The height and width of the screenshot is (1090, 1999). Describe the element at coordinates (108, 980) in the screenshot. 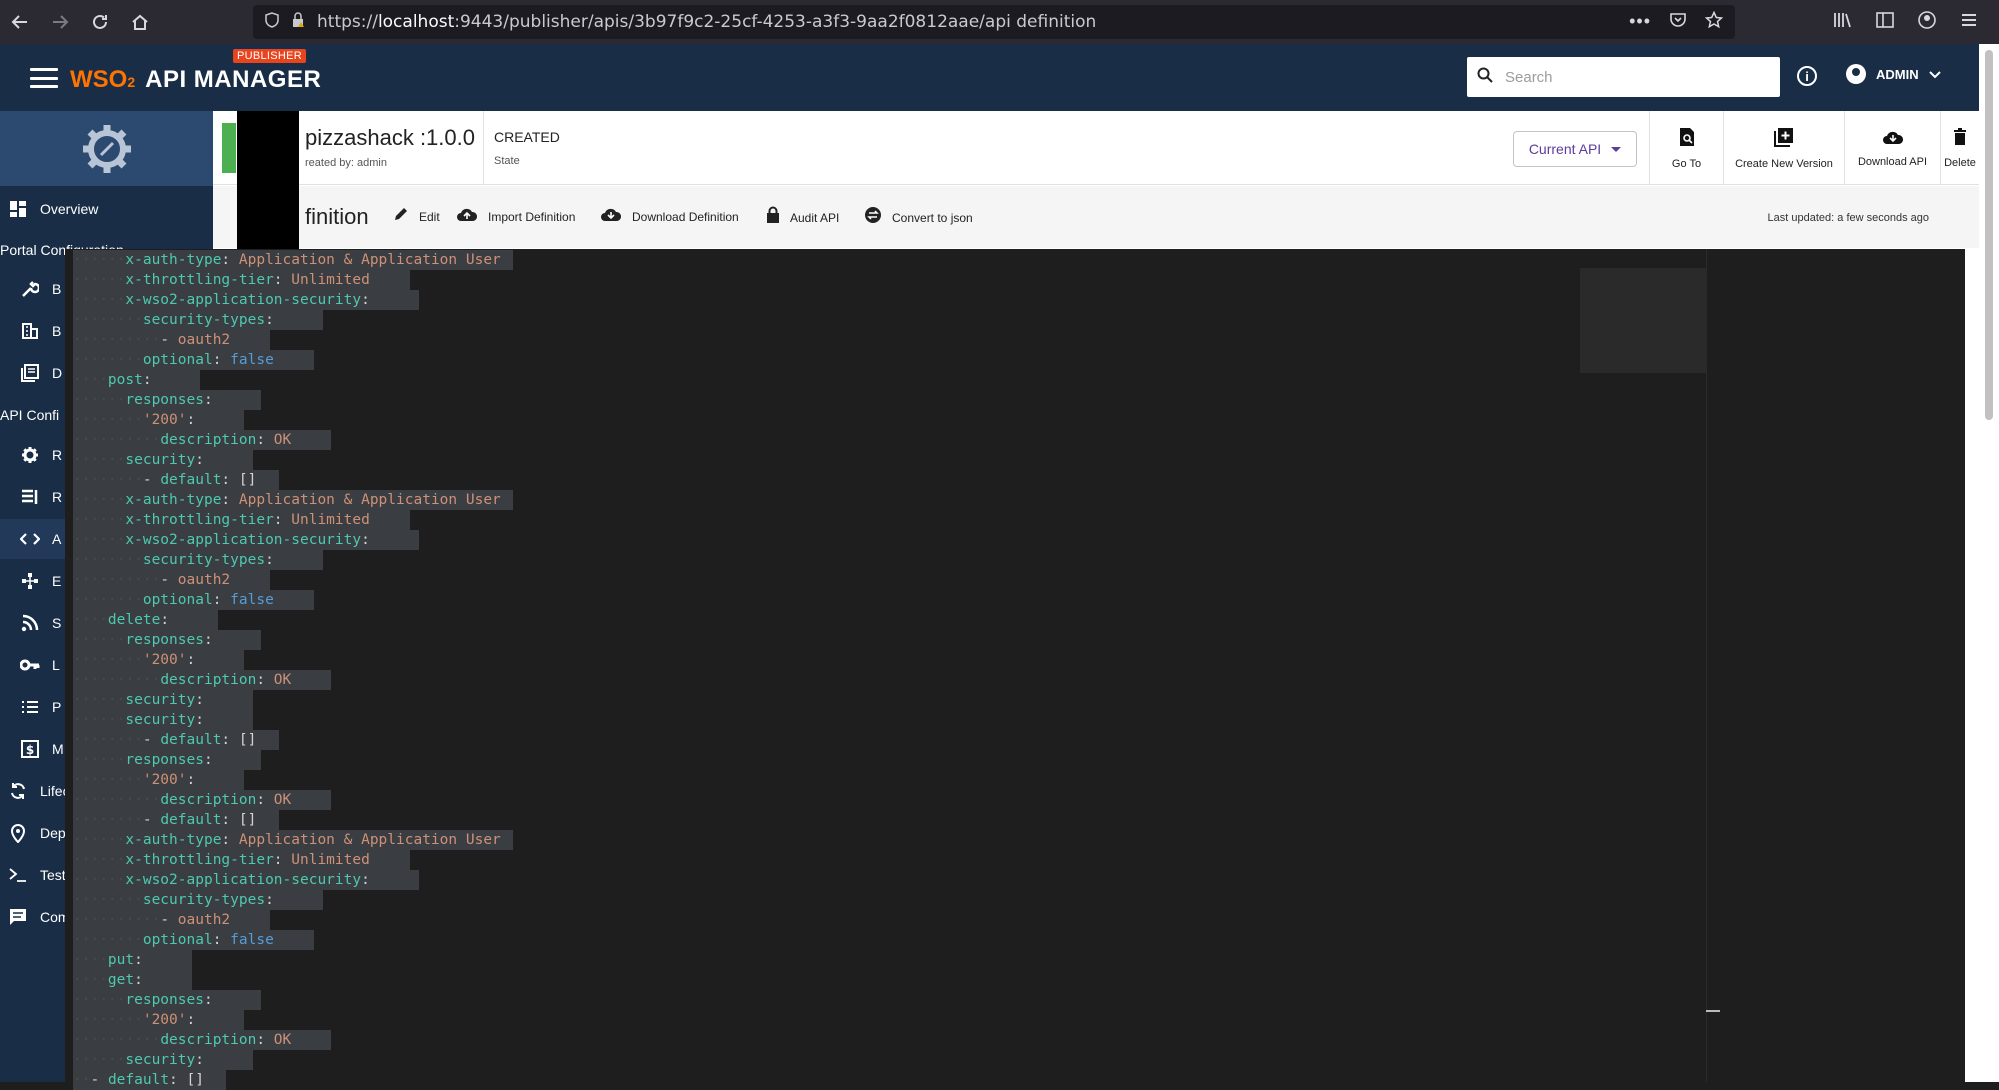

I see `code-line: ····get:` at that location.